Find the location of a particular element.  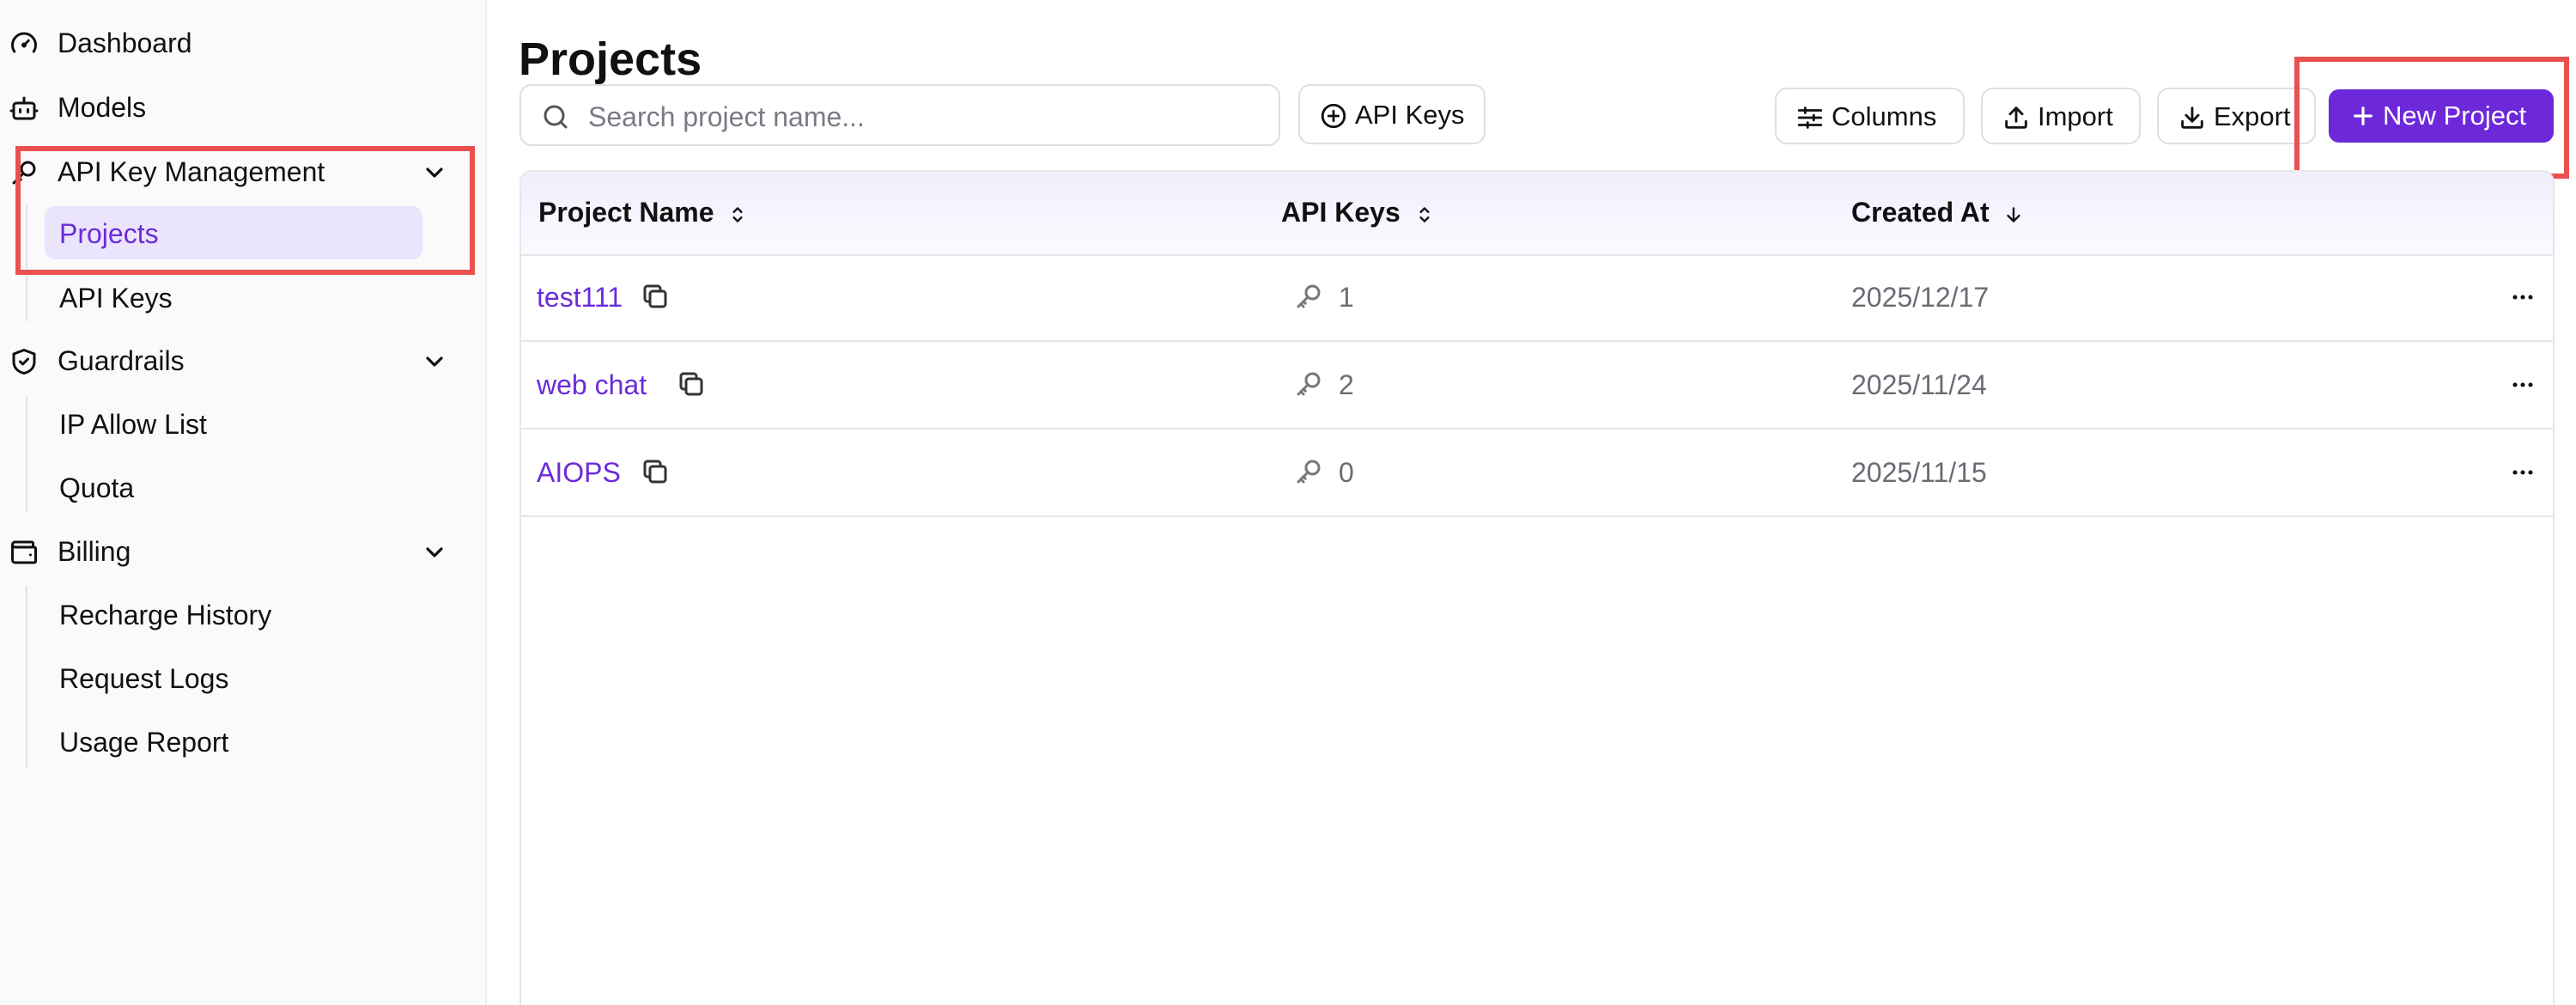

plus-circle-icon is located at coordinates (1334, 116).